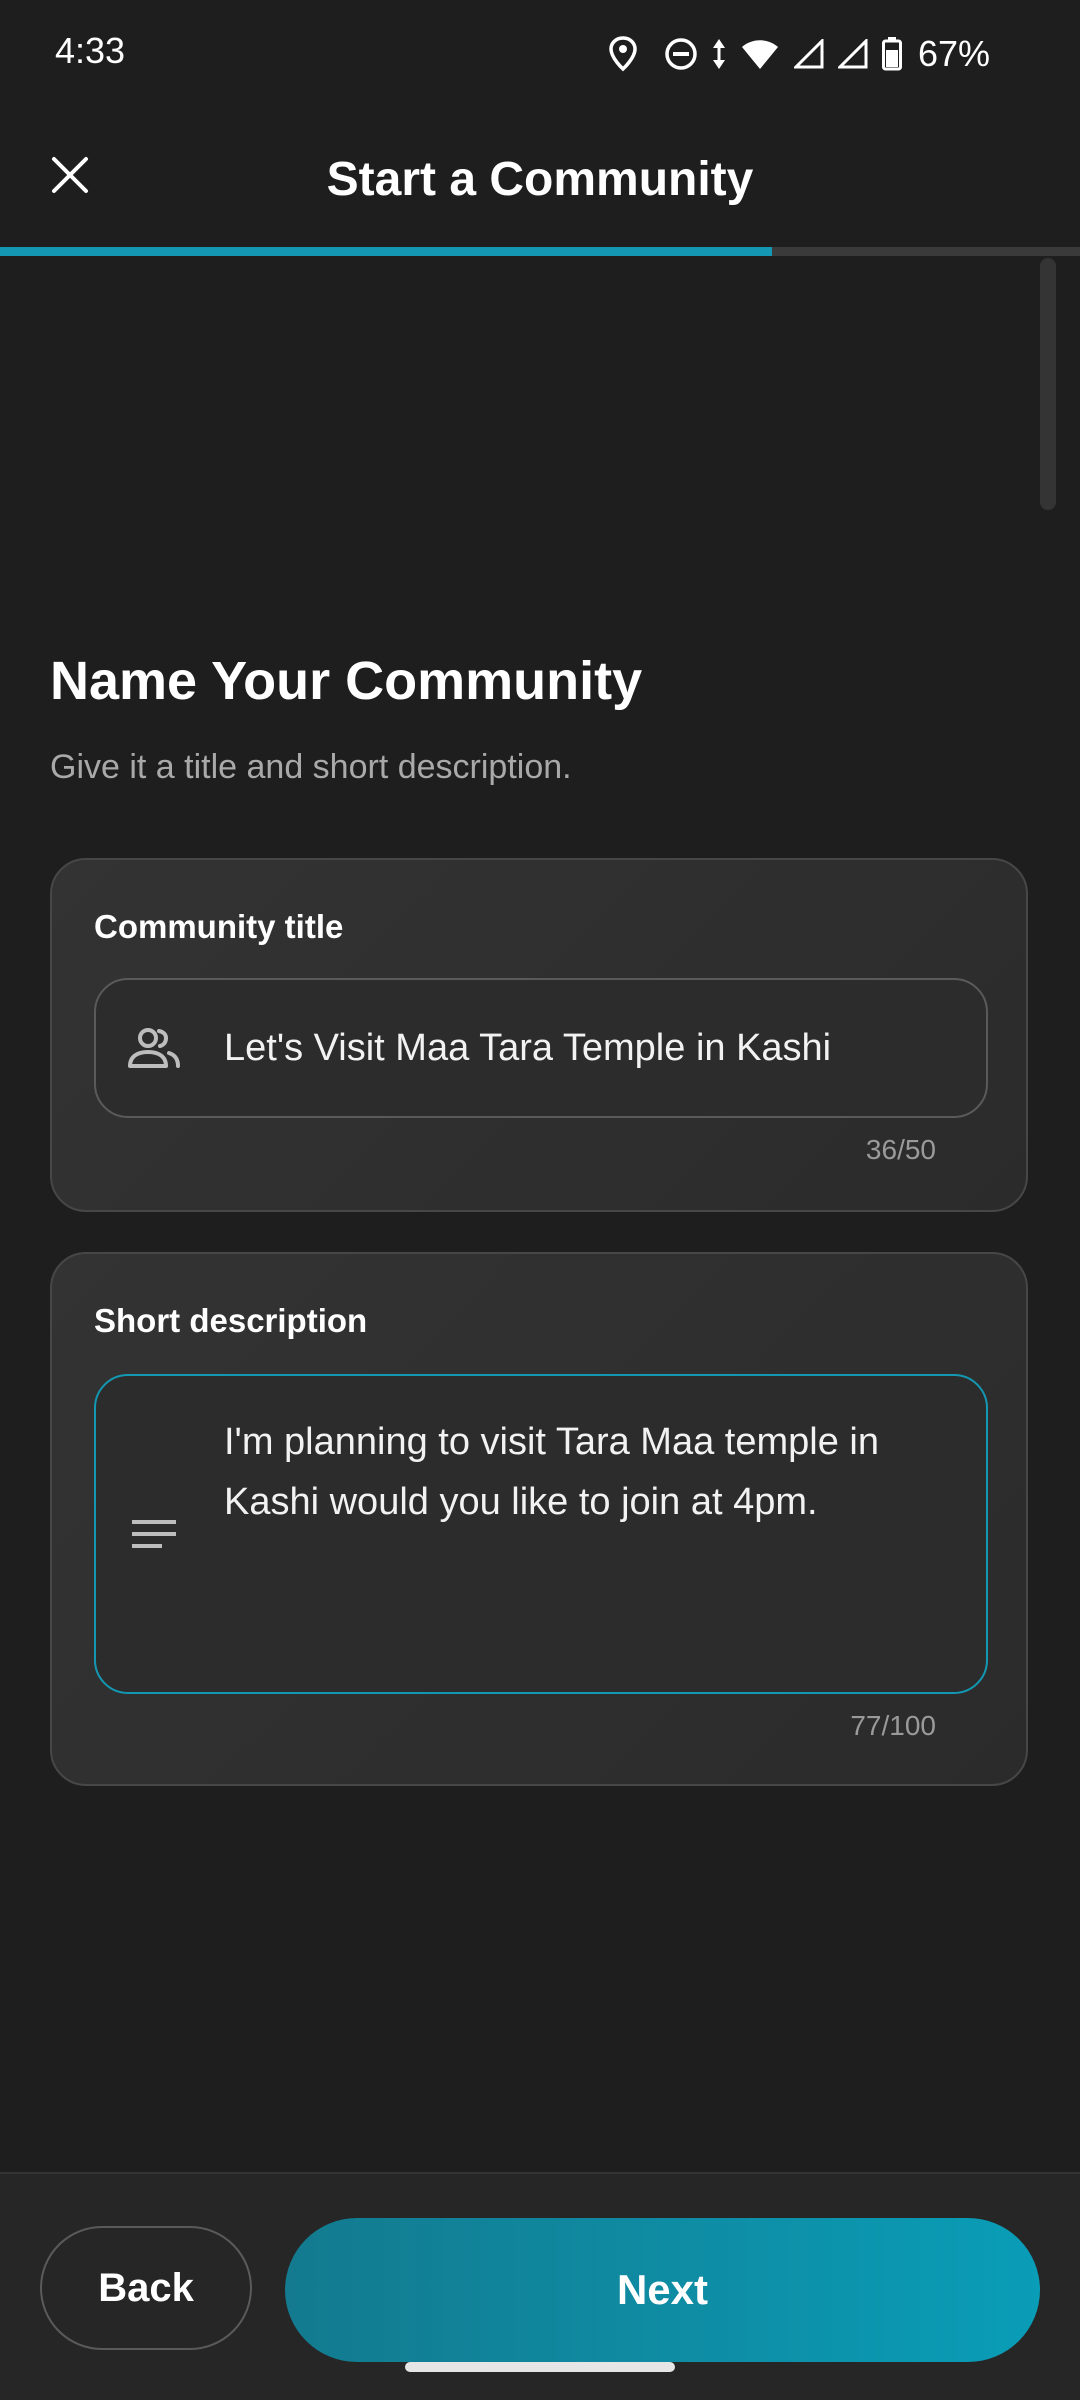 The image size is (1080, 2400). Describe the element at coordinates (681, 54) in the screenshot. I see `do-not-disturb-icon` at that location.